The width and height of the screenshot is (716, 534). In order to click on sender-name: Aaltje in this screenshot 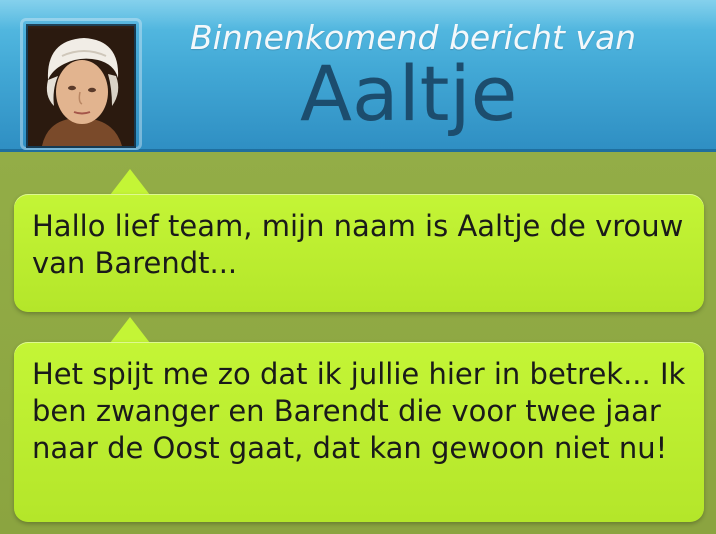, I will do `click(409, 93)`.